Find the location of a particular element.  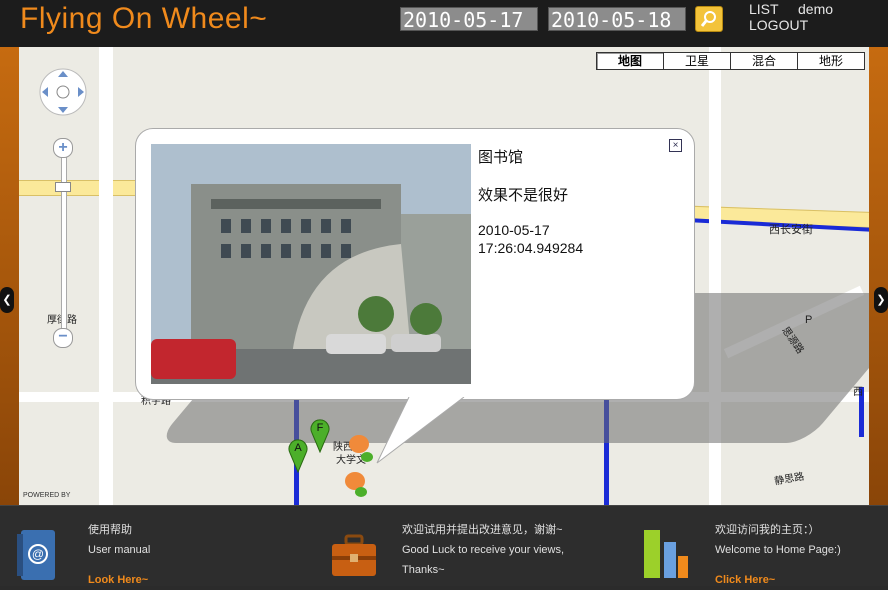

start-date-input: 2010-05-17 is located at coordinates (469, 19).